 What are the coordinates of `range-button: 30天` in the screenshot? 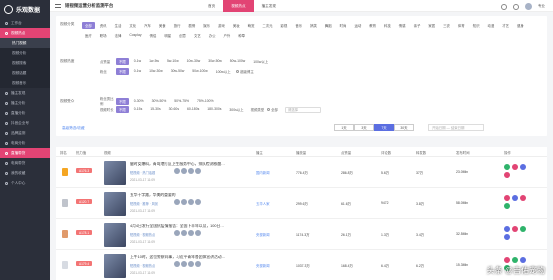 It's located at (404, 127).